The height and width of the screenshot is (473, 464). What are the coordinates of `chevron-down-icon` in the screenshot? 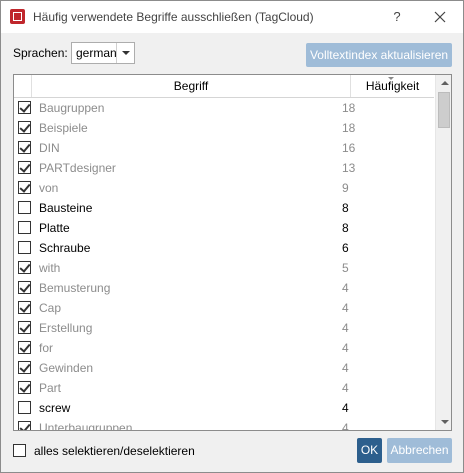 It's located at (125, 53).